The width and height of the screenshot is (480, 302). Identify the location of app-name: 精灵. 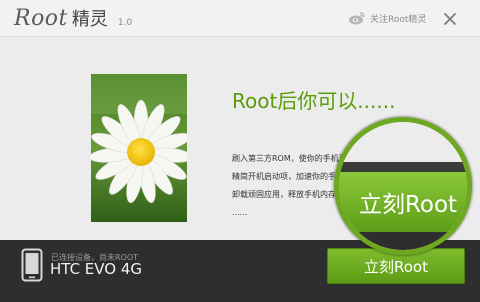
(89, 19).